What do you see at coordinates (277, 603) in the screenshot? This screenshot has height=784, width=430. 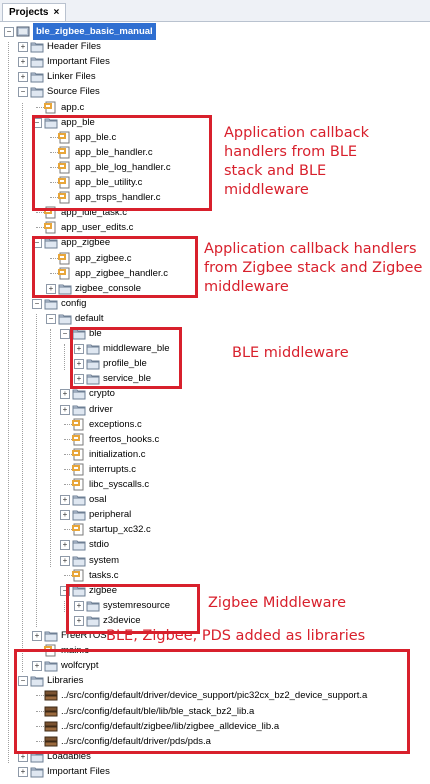 I see `annotation-zigbee-middleware: Zigbee Middleware` at bounding box center [277, 603].